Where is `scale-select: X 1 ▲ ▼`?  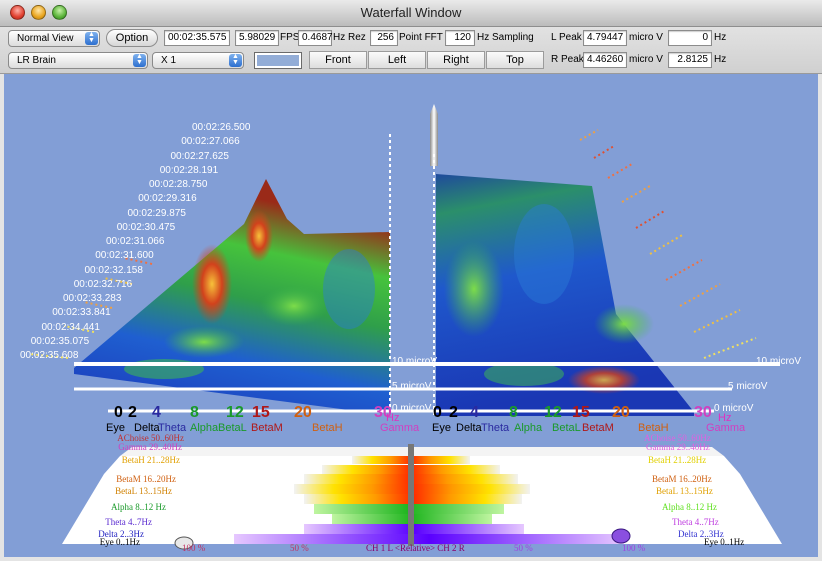
scale-select: X 1 ▲ ▼ is located at coordinates (198, 60).